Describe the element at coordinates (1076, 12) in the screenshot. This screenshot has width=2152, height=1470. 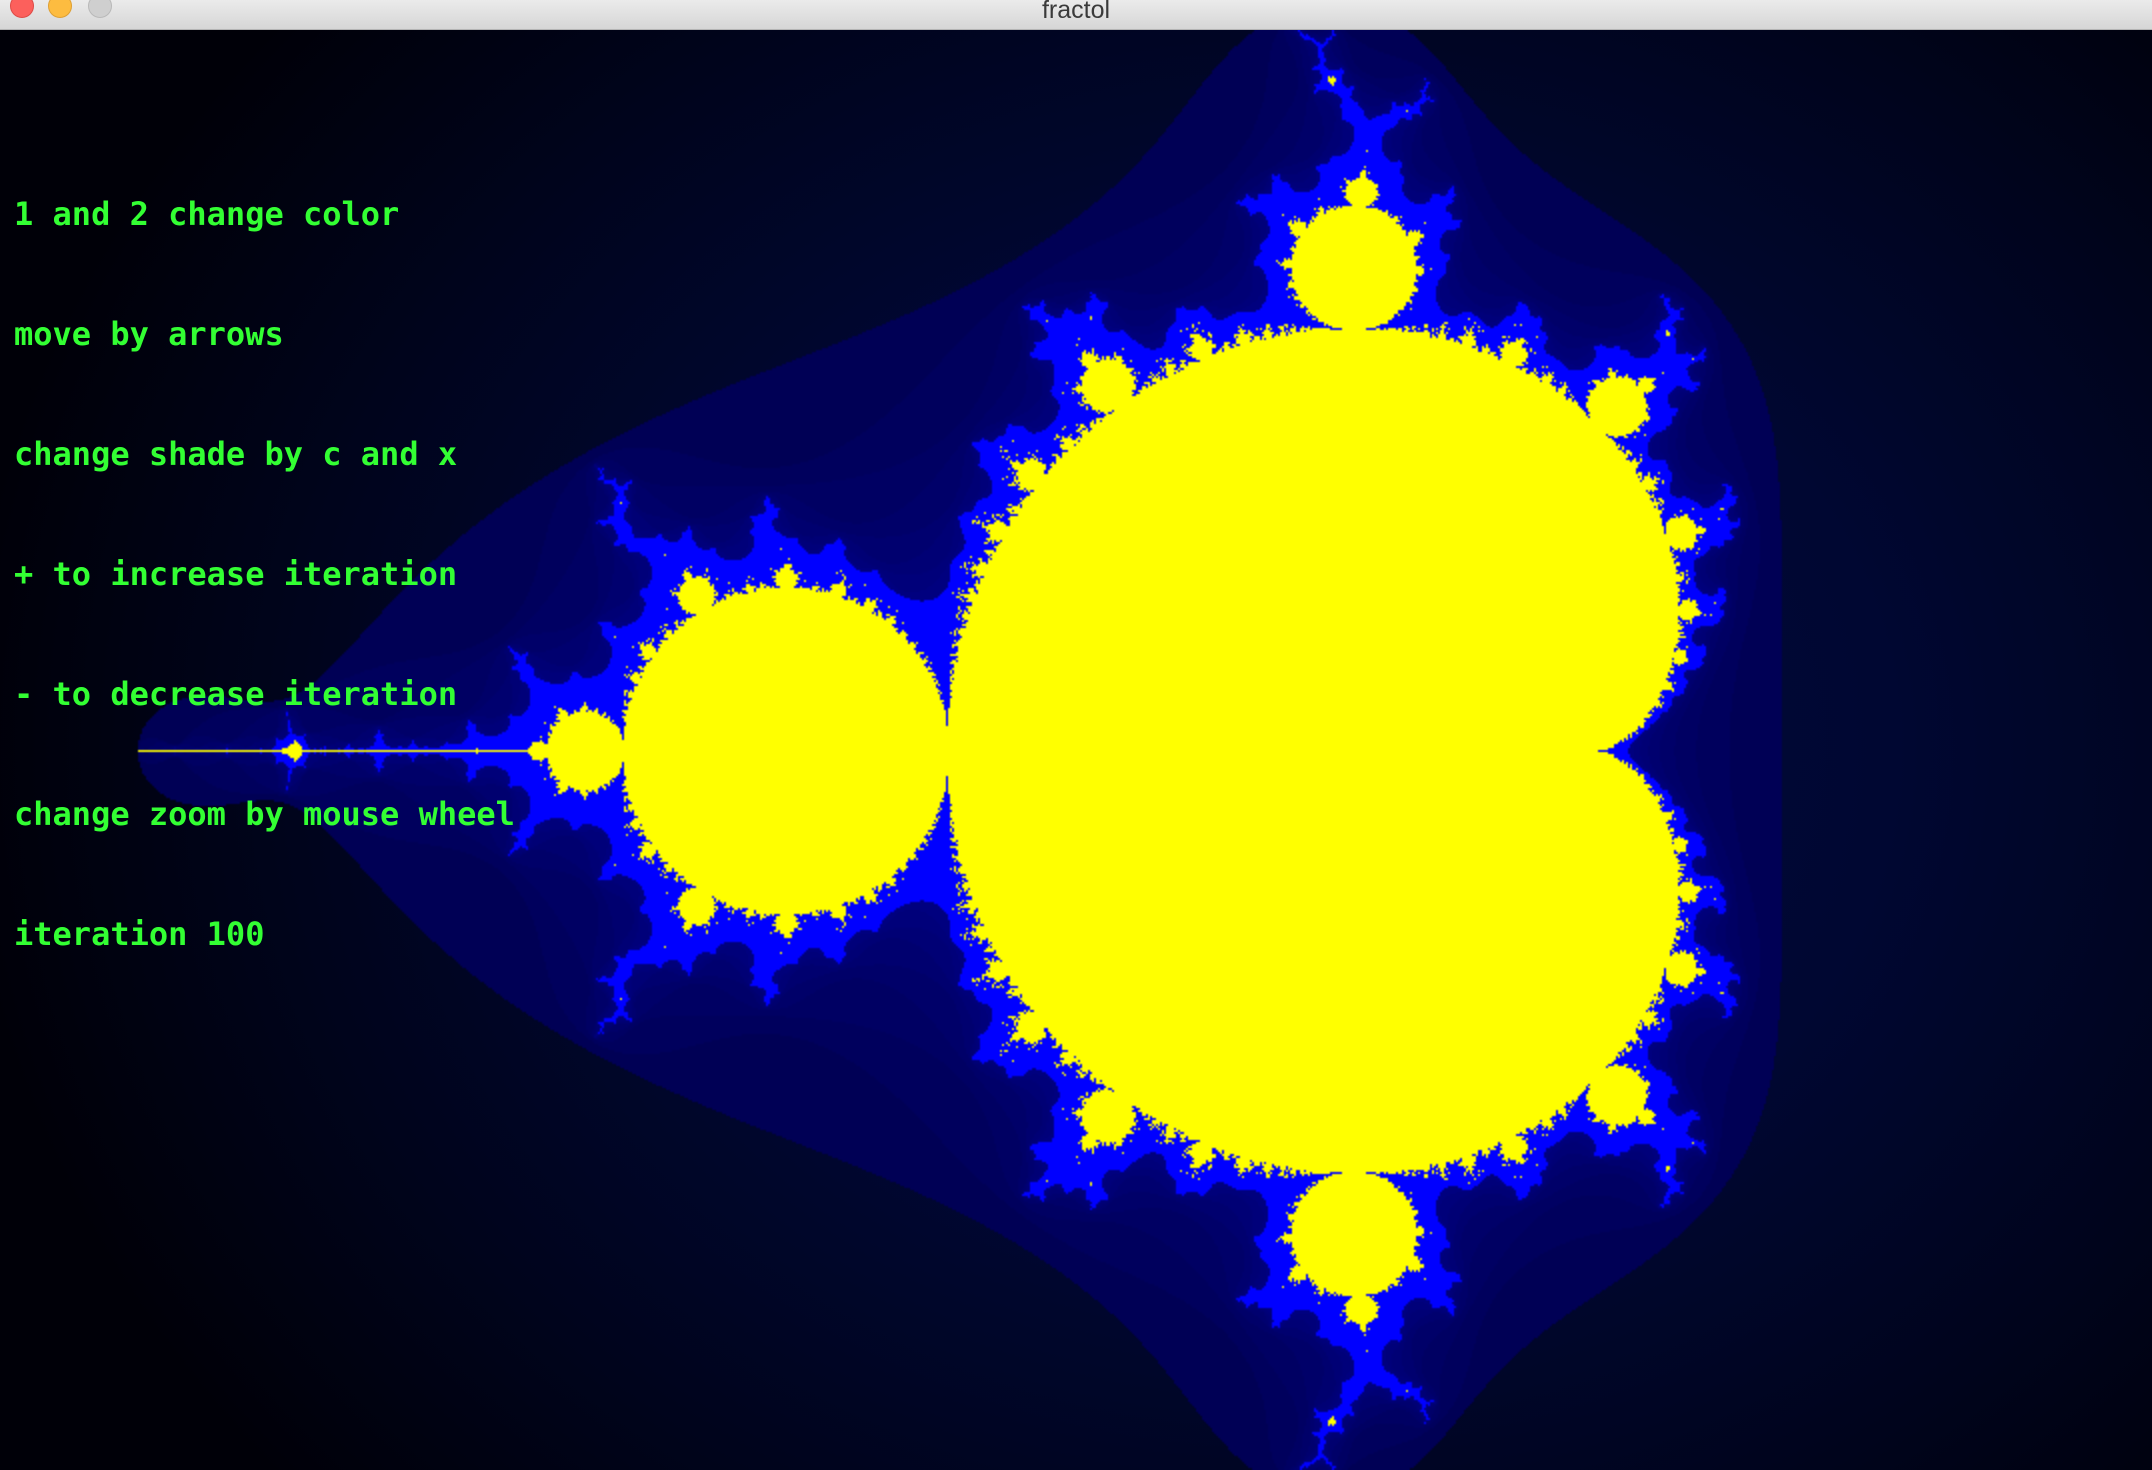
I see `window-title: fractol` at that location.